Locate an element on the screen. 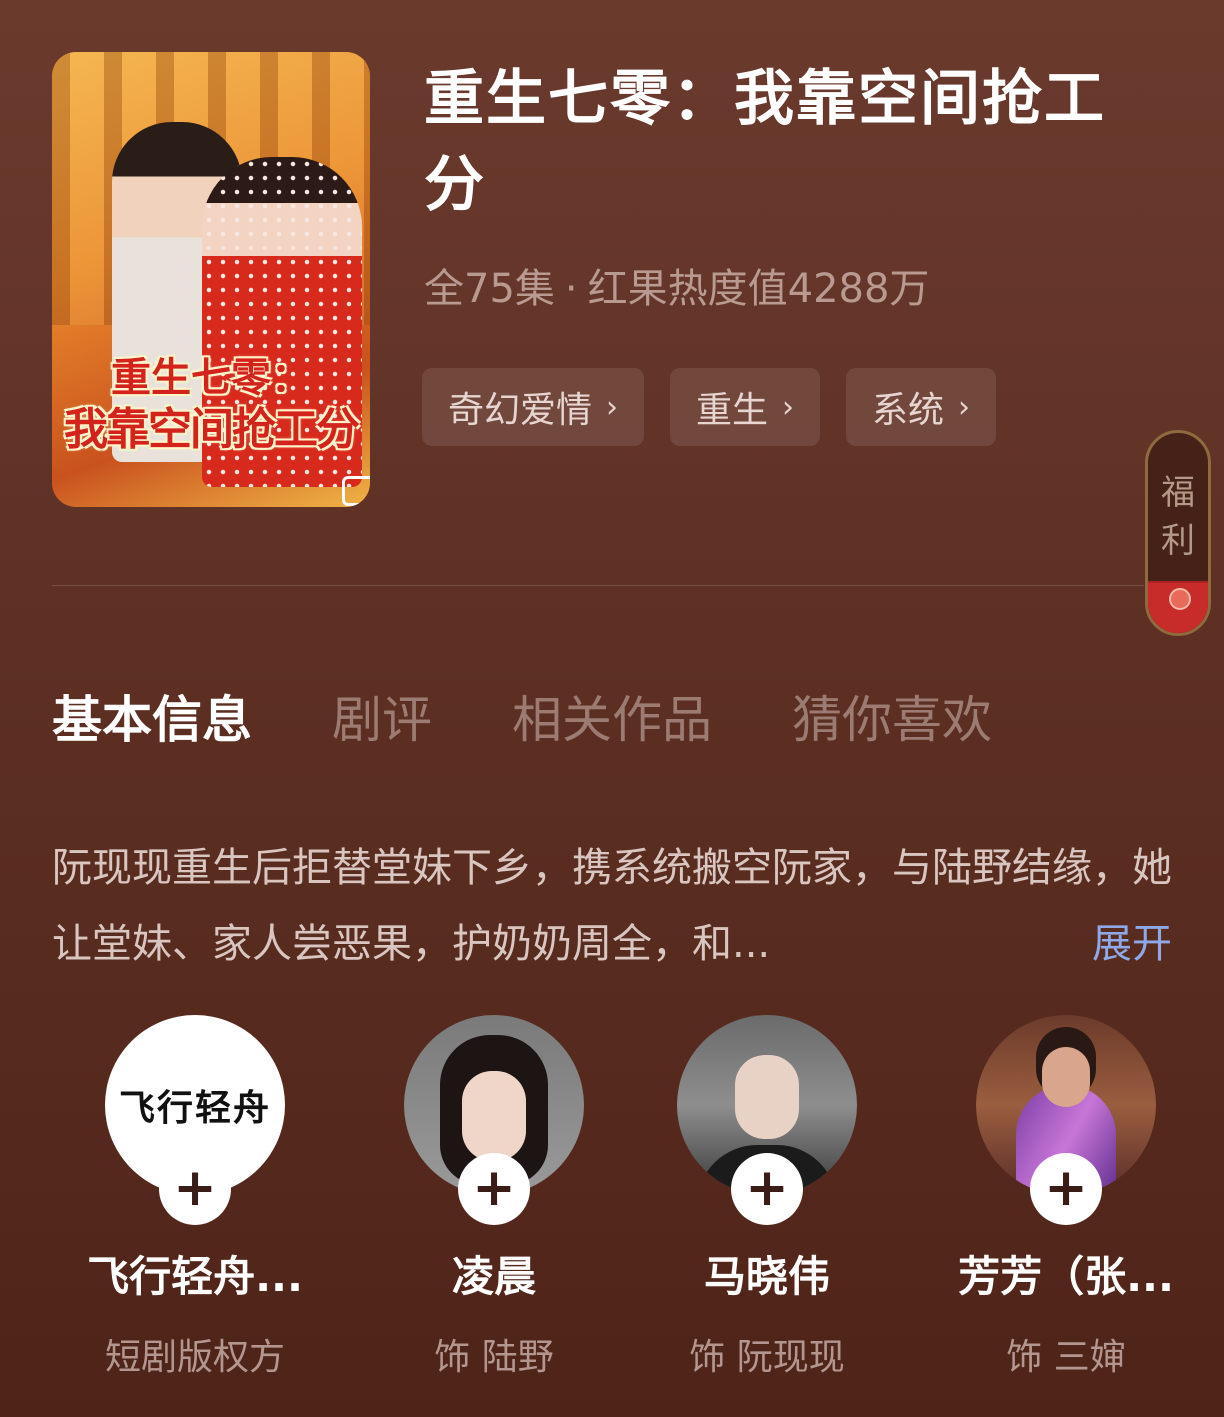 This screenshot has height=1417, width=1224. tag-label: 重生 is located at coordinates (732, 410).